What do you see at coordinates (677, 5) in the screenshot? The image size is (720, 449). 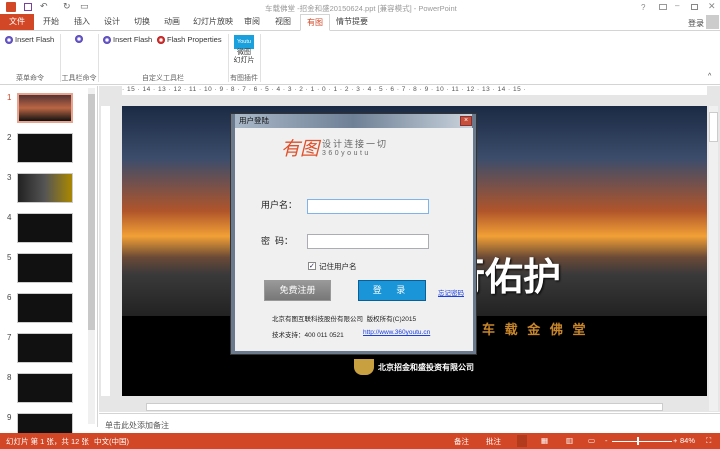 I see `minimize-button: –` at bounding box center [677, 5].